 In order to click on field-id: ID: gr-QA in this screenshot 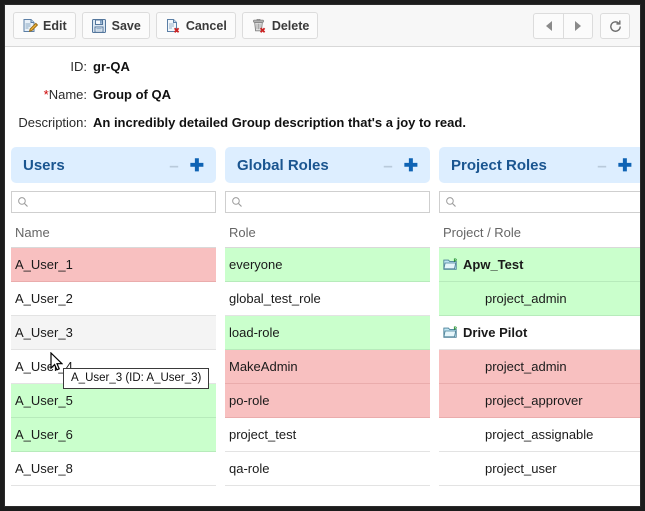, I will do `click(322, 66)`.